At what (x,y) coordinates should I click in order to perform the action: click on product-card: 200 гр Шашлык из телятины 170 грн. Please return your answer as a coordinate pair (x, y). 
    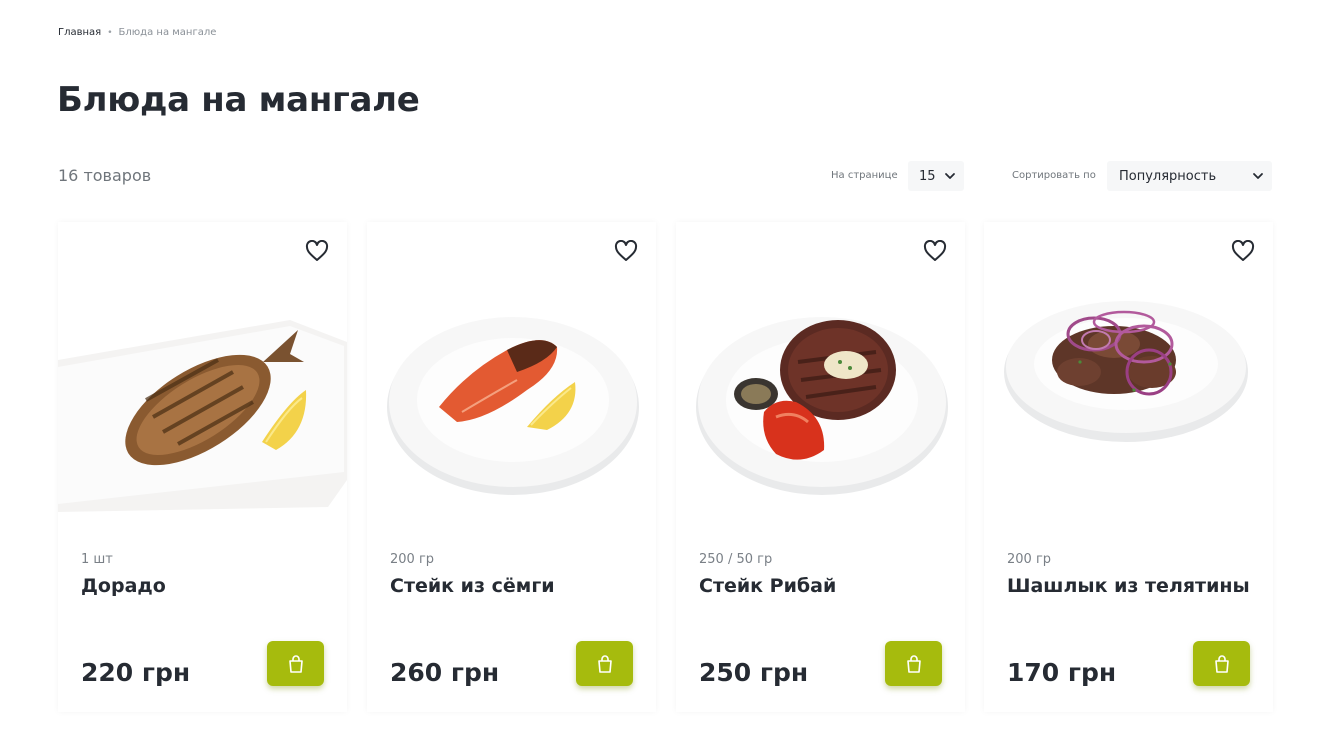
    Looking at the image, I should click on (1128, 467).